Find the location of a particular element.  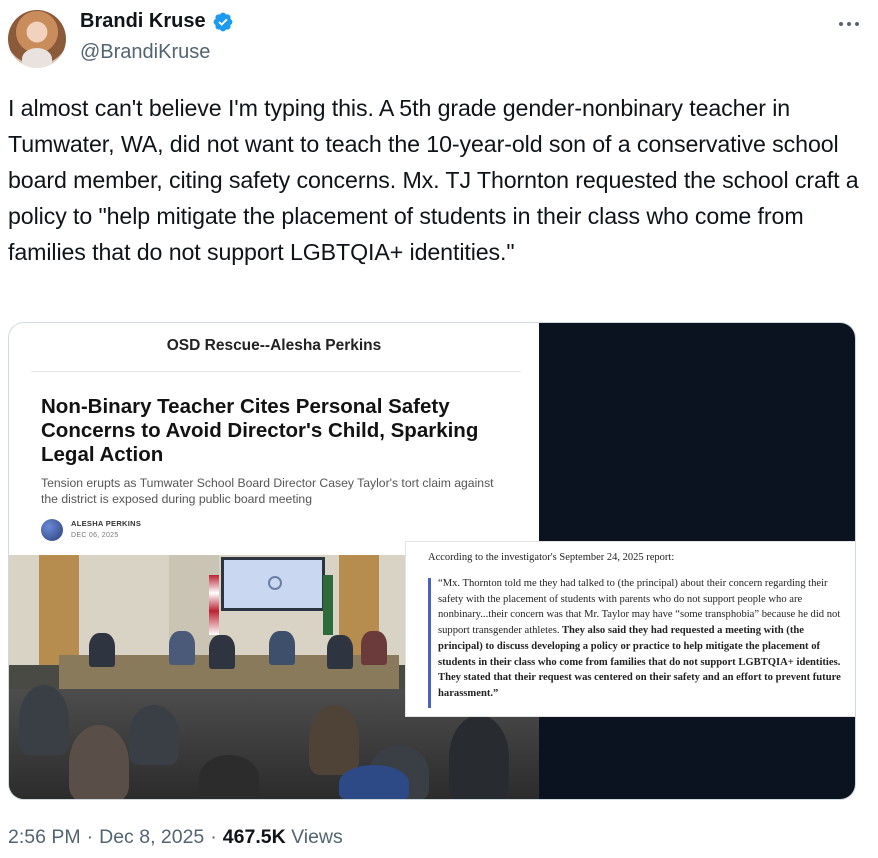

tweet-time: 2:56 PM is located at coordinates (44, 837).